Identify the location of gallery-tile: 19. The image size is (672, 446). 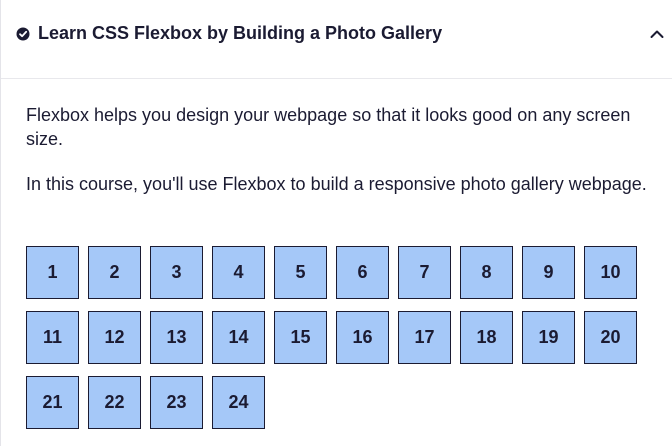
(548, 337).